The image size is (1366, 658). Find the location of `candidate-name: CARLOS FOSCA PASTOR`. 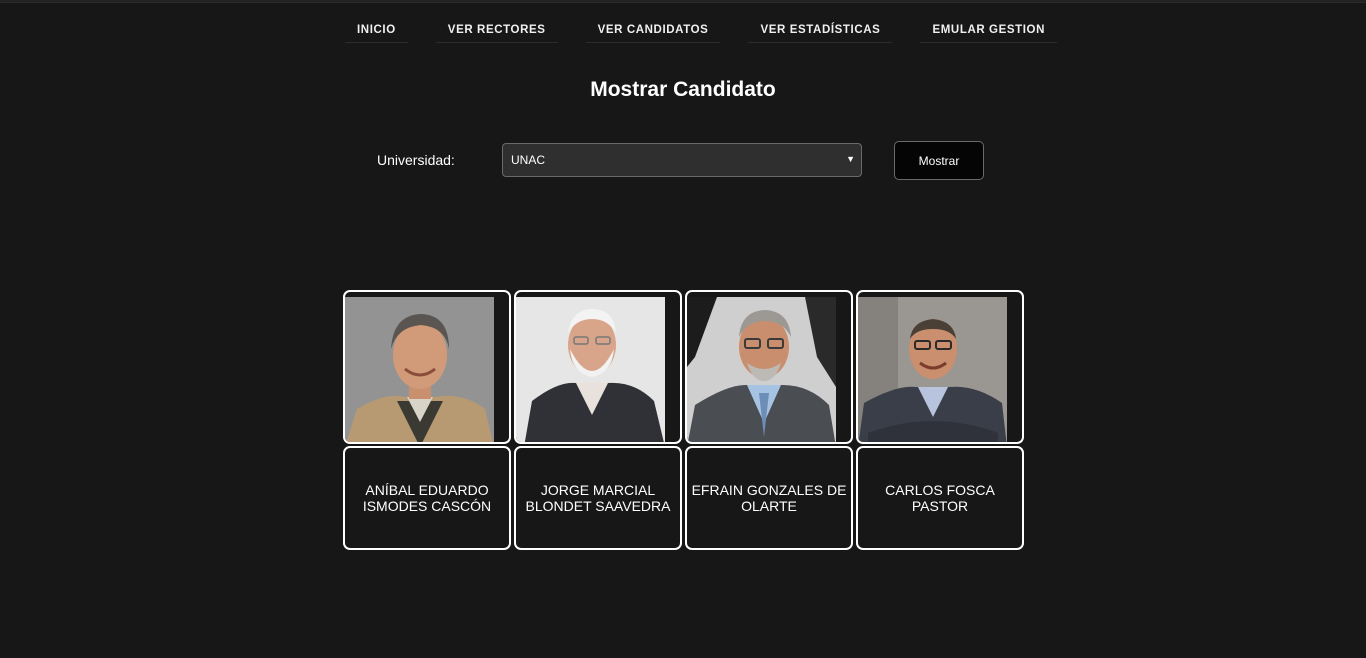

candidate-name: CARLOS FOSCA PASTOR is located at coordinates (940, 498).